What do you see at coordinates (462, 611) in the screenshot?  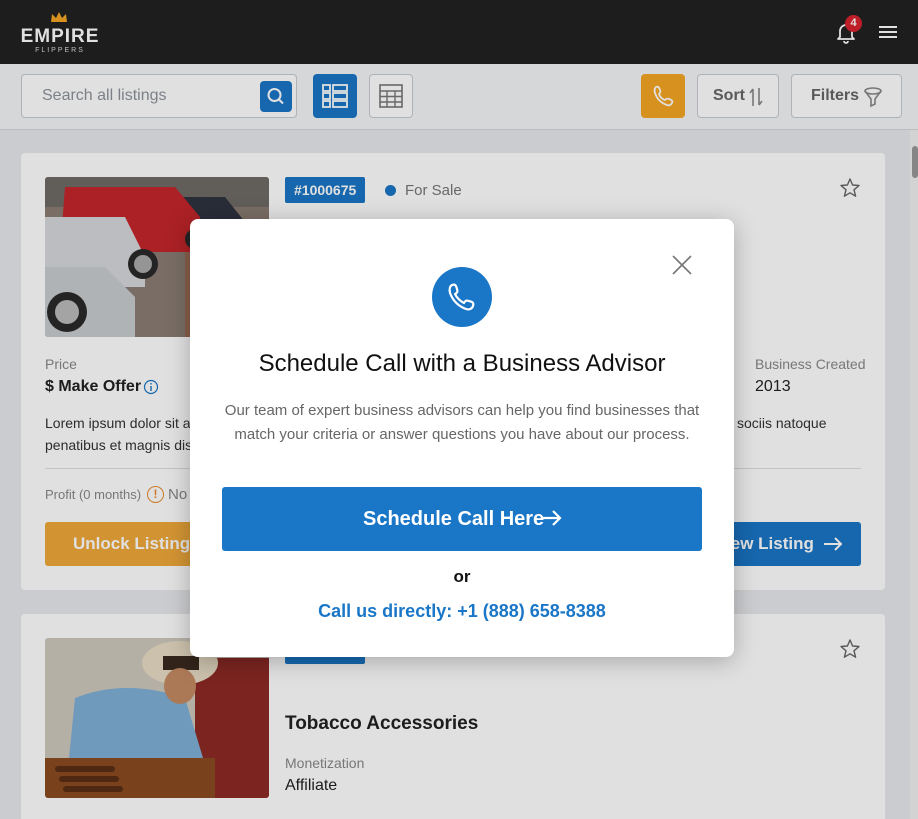 I see `call-directly-link: Call us directly: +1 (888) 658-8388` at bounding box center [462, 611].